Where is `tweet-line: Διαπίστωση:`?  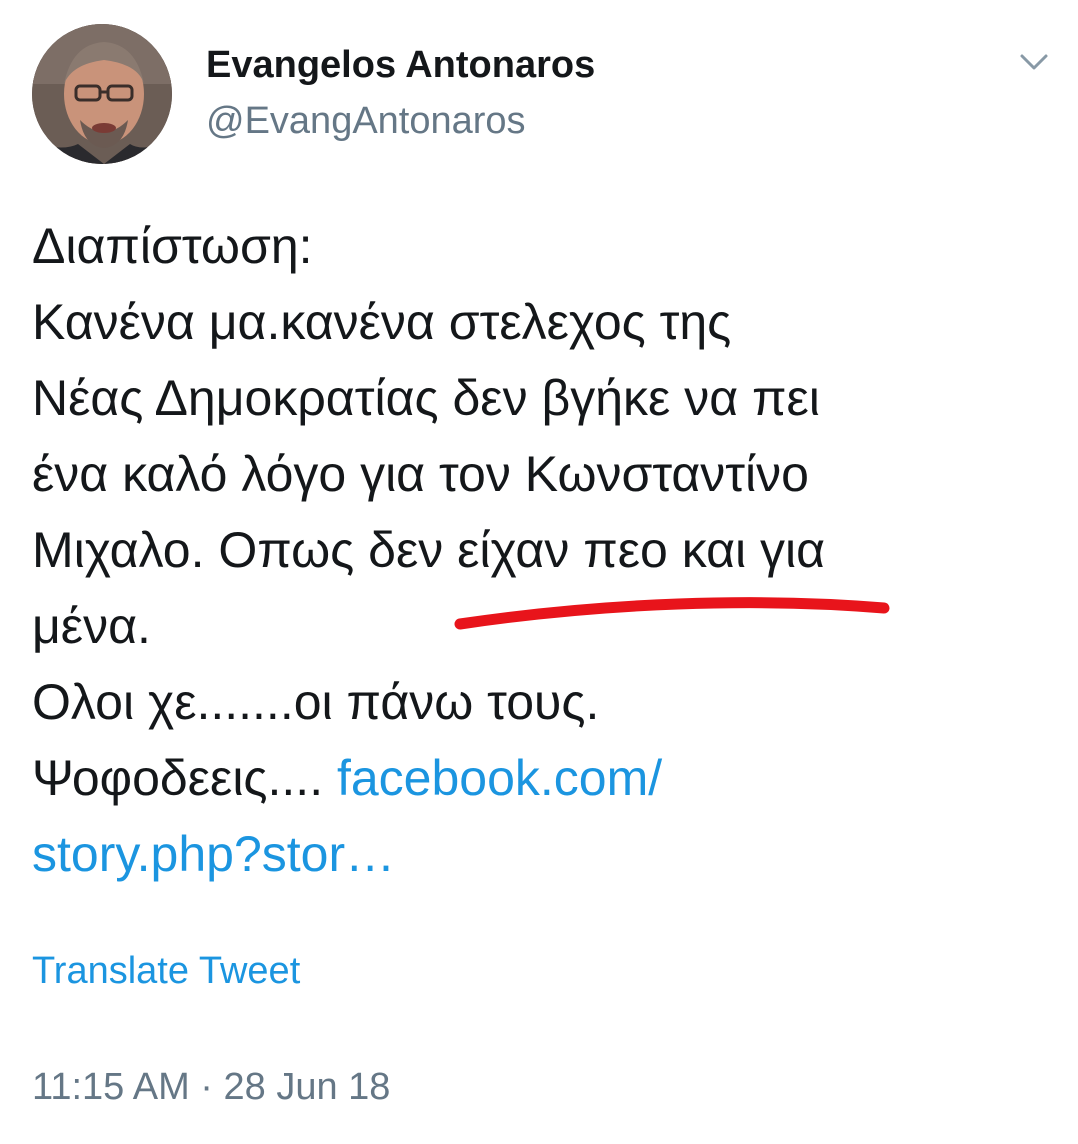
tweet-line: Διαπίστωση: is located at coordinates (172, 246).